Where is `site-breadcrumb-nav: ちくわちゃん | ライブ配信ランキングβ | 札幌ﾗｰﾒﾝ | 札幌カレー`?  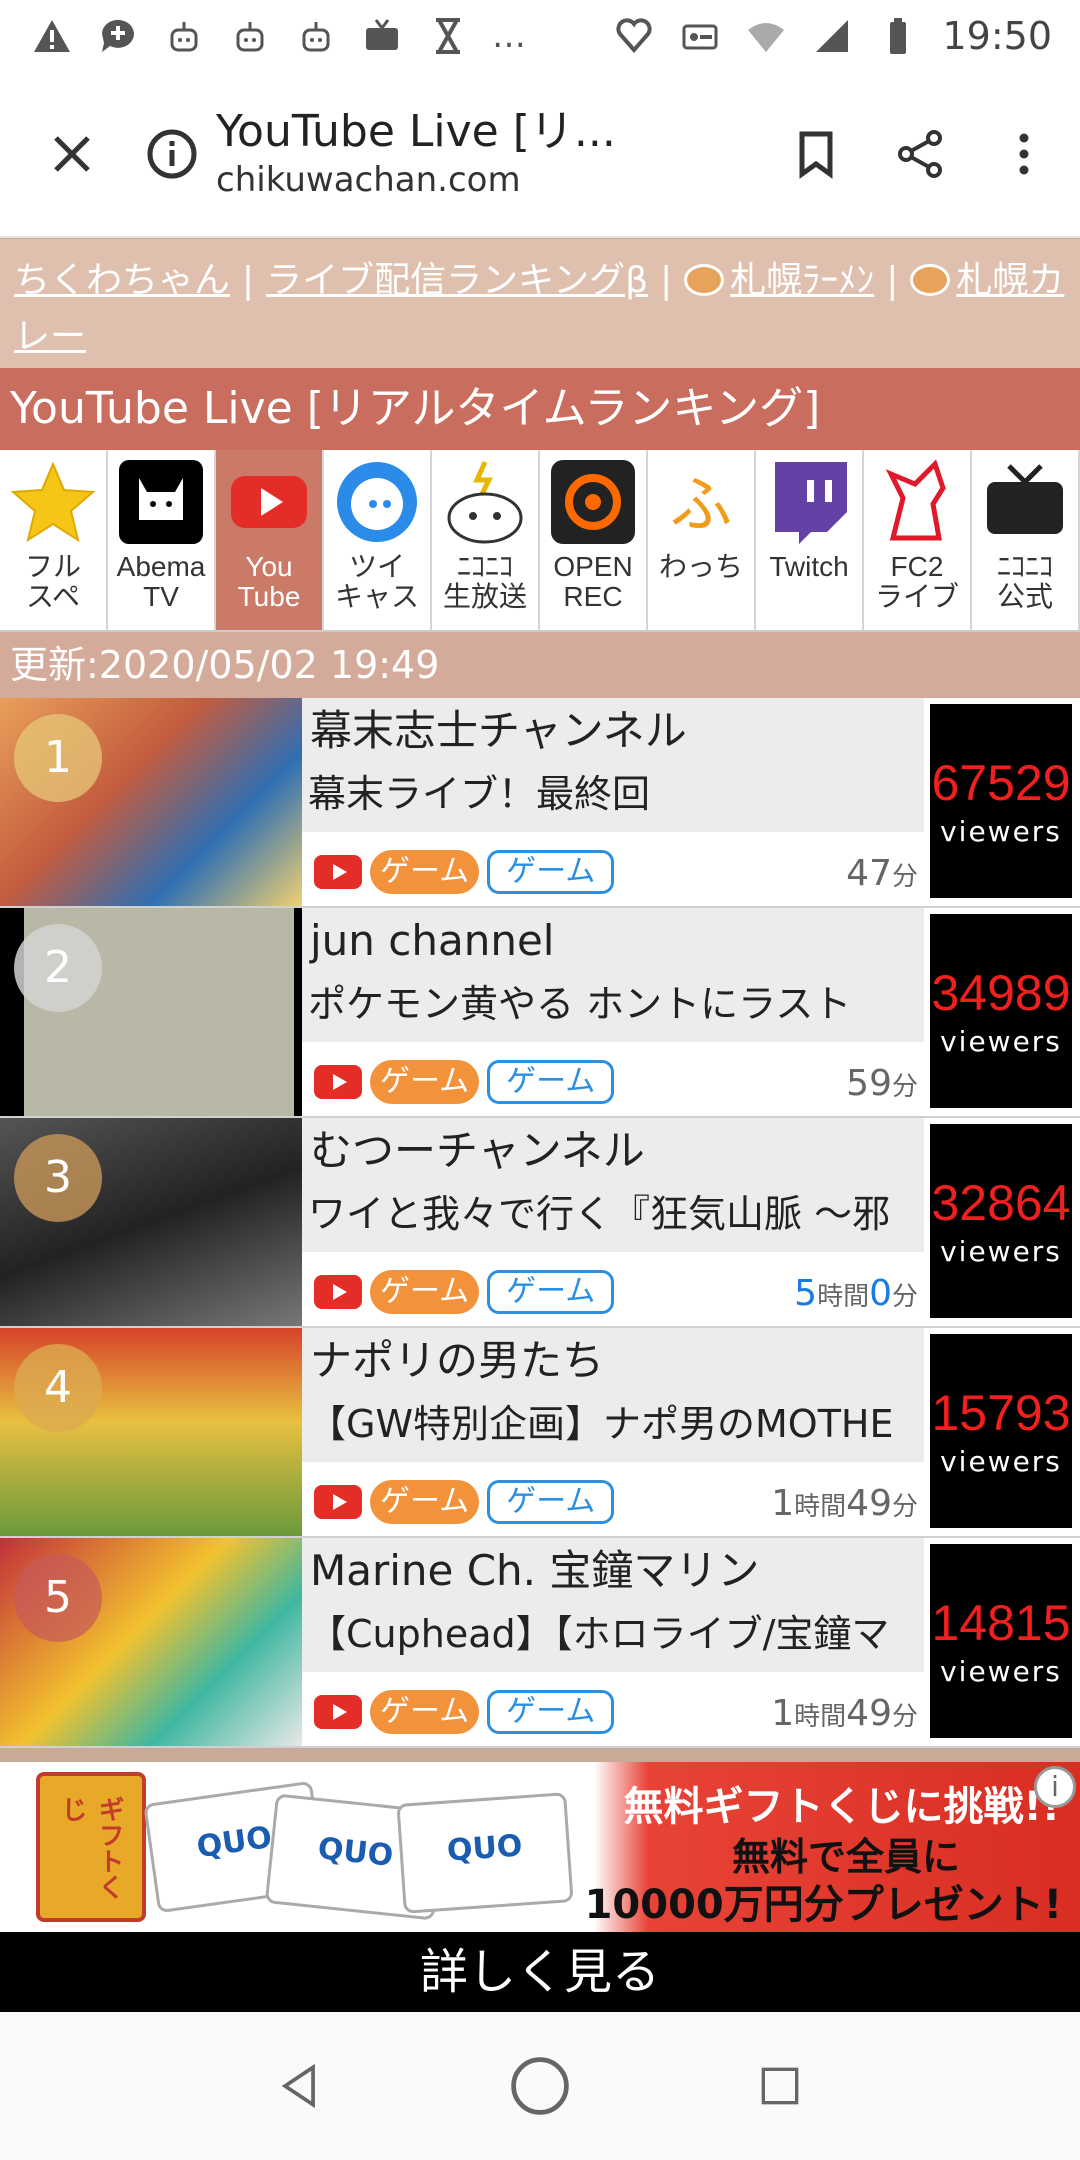 site-breadcrumb-nav: ちくわちゃん | ライブ配信ランキングβ | 札幌ﾗｰﾒﾝ | 札幌カレー is located at coordinates (540, 303).